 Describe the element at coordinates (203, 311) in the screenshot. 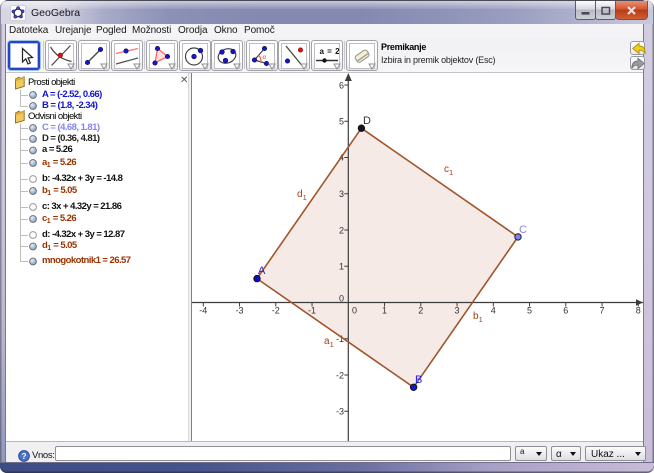

I see `svg-text: -4` at that location.